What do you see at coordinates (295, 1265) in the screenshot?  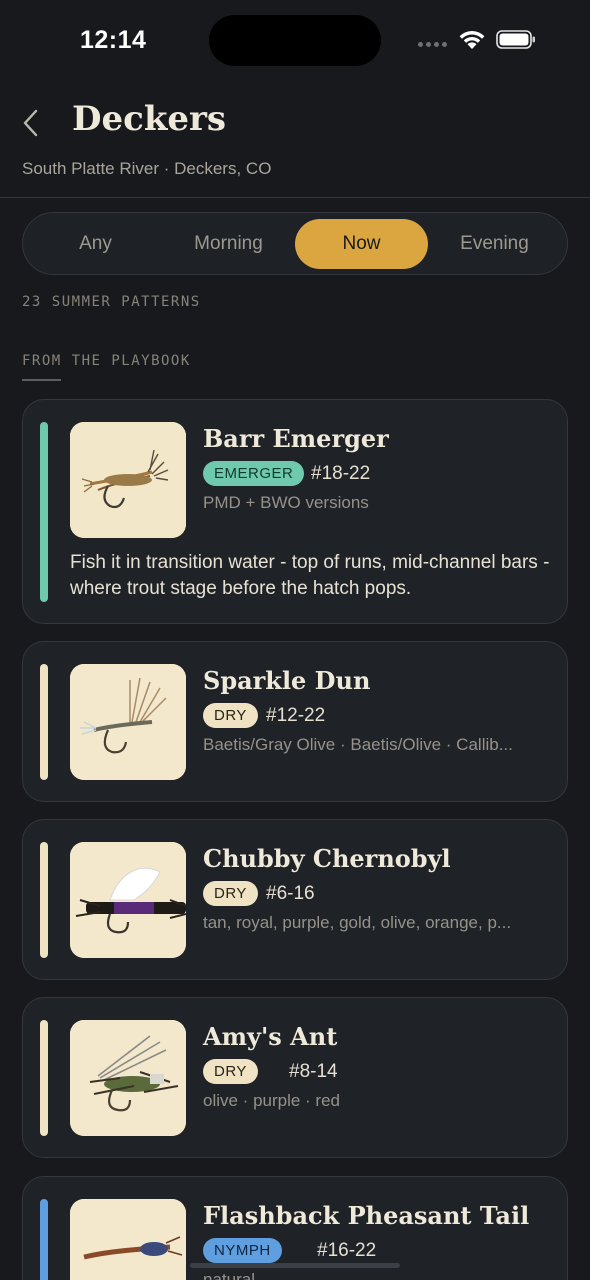 I see `home-indicator` at bounding box center [295, 1265].